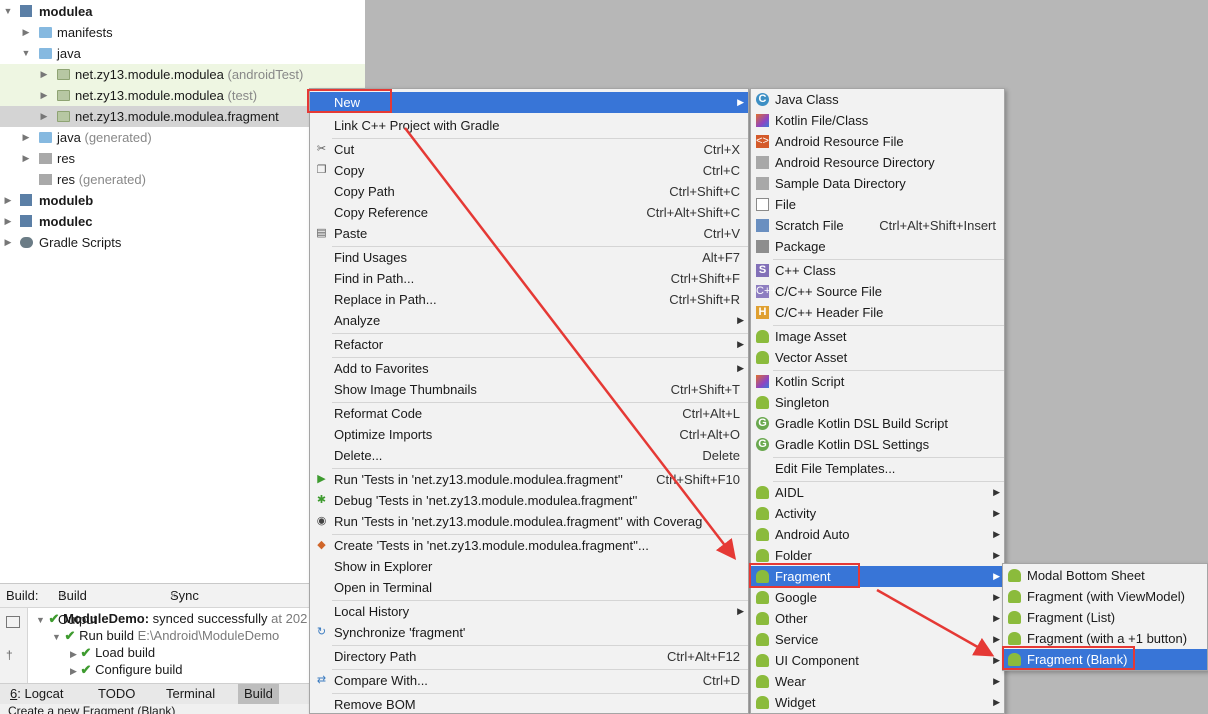 Image resolution: width=1208 pixels, height=714 pixels. Describe the element at coordinates (529, 278) in the screenshot. I see `menu-item-find-in-path: Find in Path... Ctrl+Shift+F` at that location.